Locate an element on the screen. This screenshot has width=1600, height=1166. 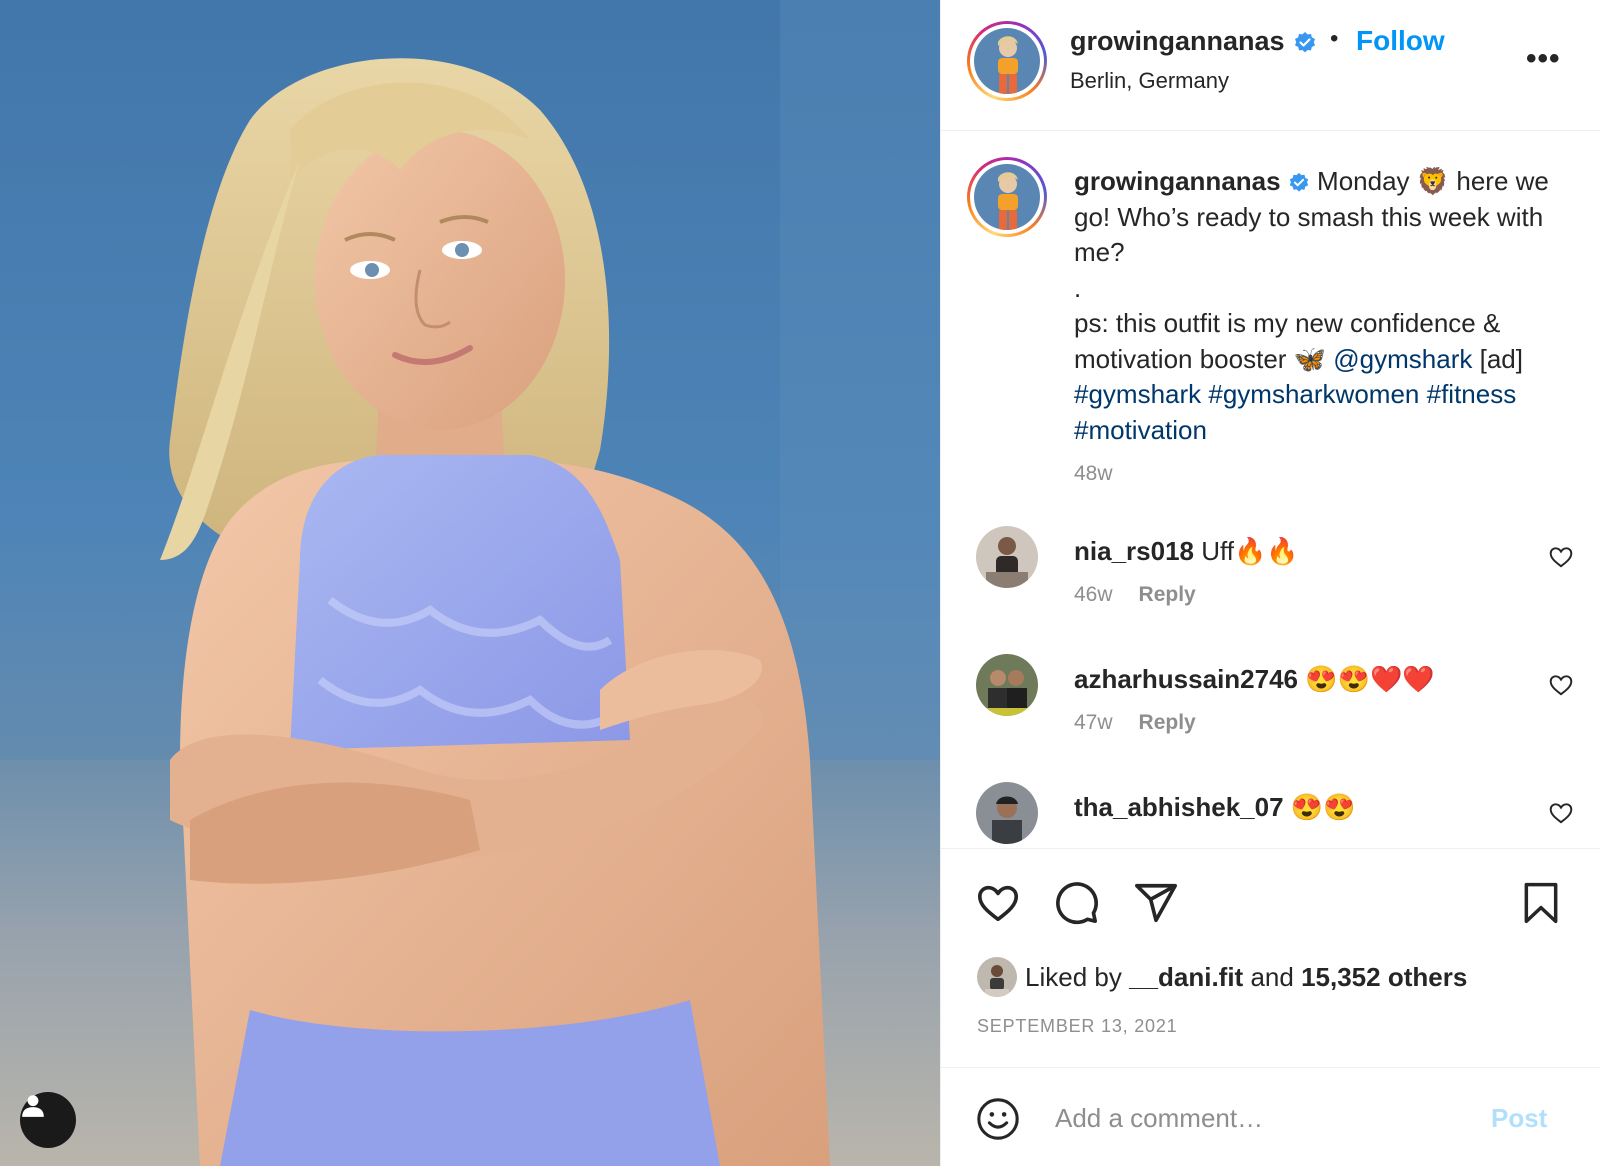
user-icon is located at coordinates (33, 1106).